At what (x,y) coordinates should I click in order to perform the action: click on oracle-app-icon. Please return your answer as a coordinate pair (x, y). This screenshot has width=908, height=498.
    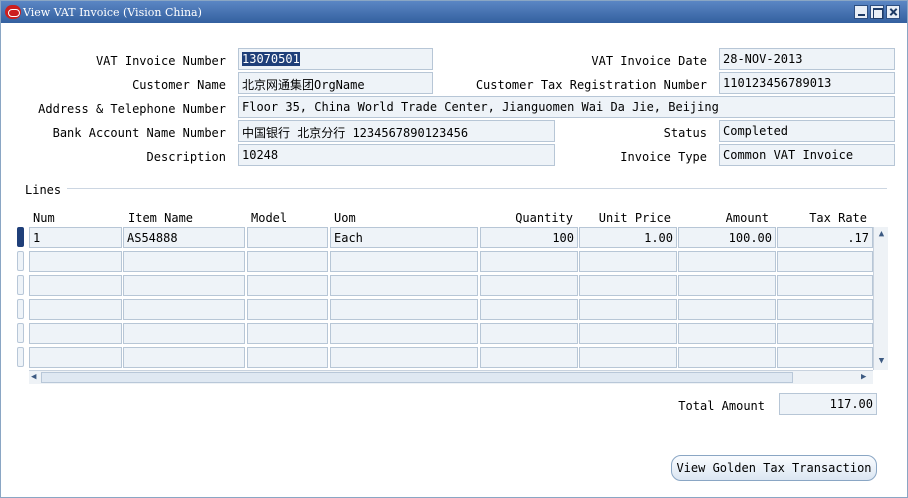
    Looking at the image, I should click on (13, 12).